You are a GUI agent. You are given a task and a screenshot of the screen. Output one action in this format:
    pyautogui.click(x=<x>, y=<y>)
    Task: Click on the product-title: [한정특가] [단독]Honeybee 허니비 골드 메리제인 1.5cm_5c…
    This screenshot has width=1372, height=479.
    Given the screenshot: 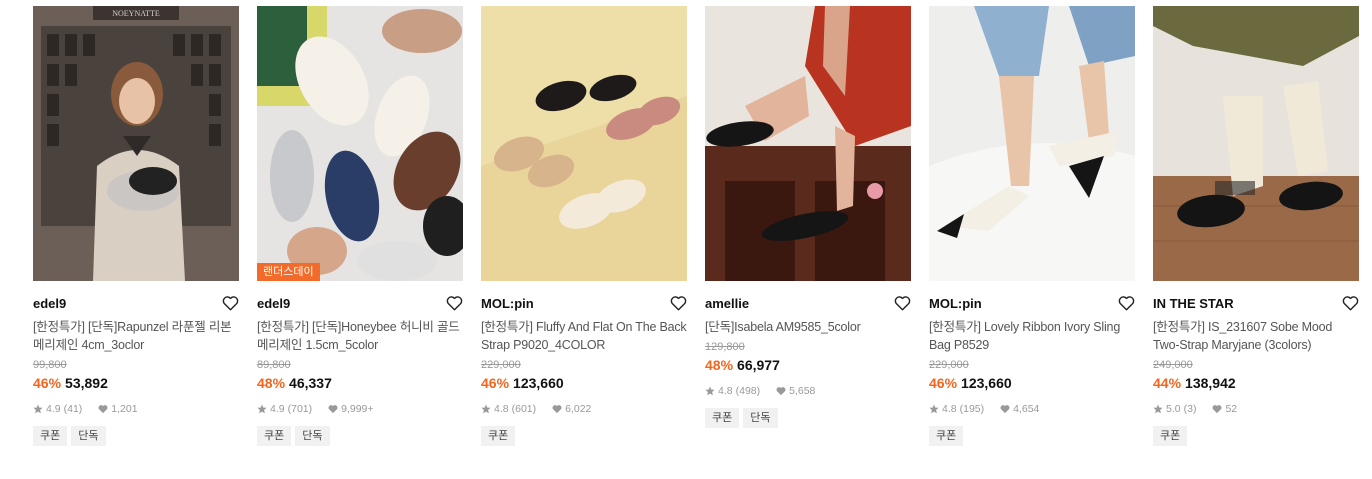 What is the action you would take?
    pyautogui.click(x=360, y=336)
    